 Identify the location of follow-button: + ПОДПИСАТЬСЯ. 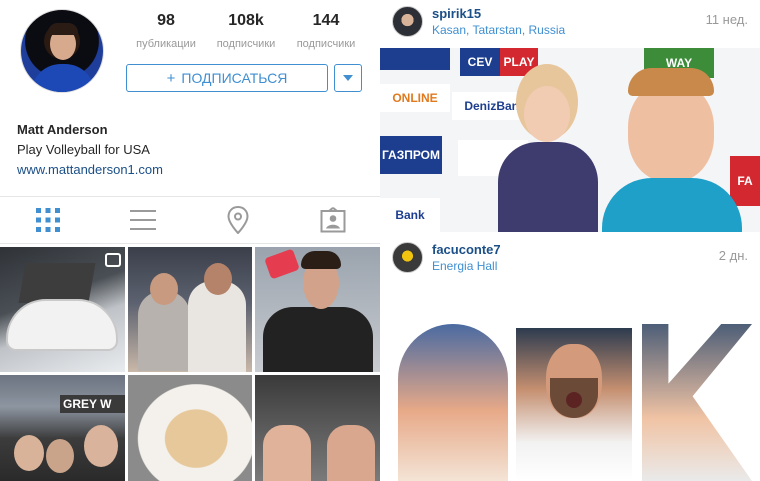
(227, 78).